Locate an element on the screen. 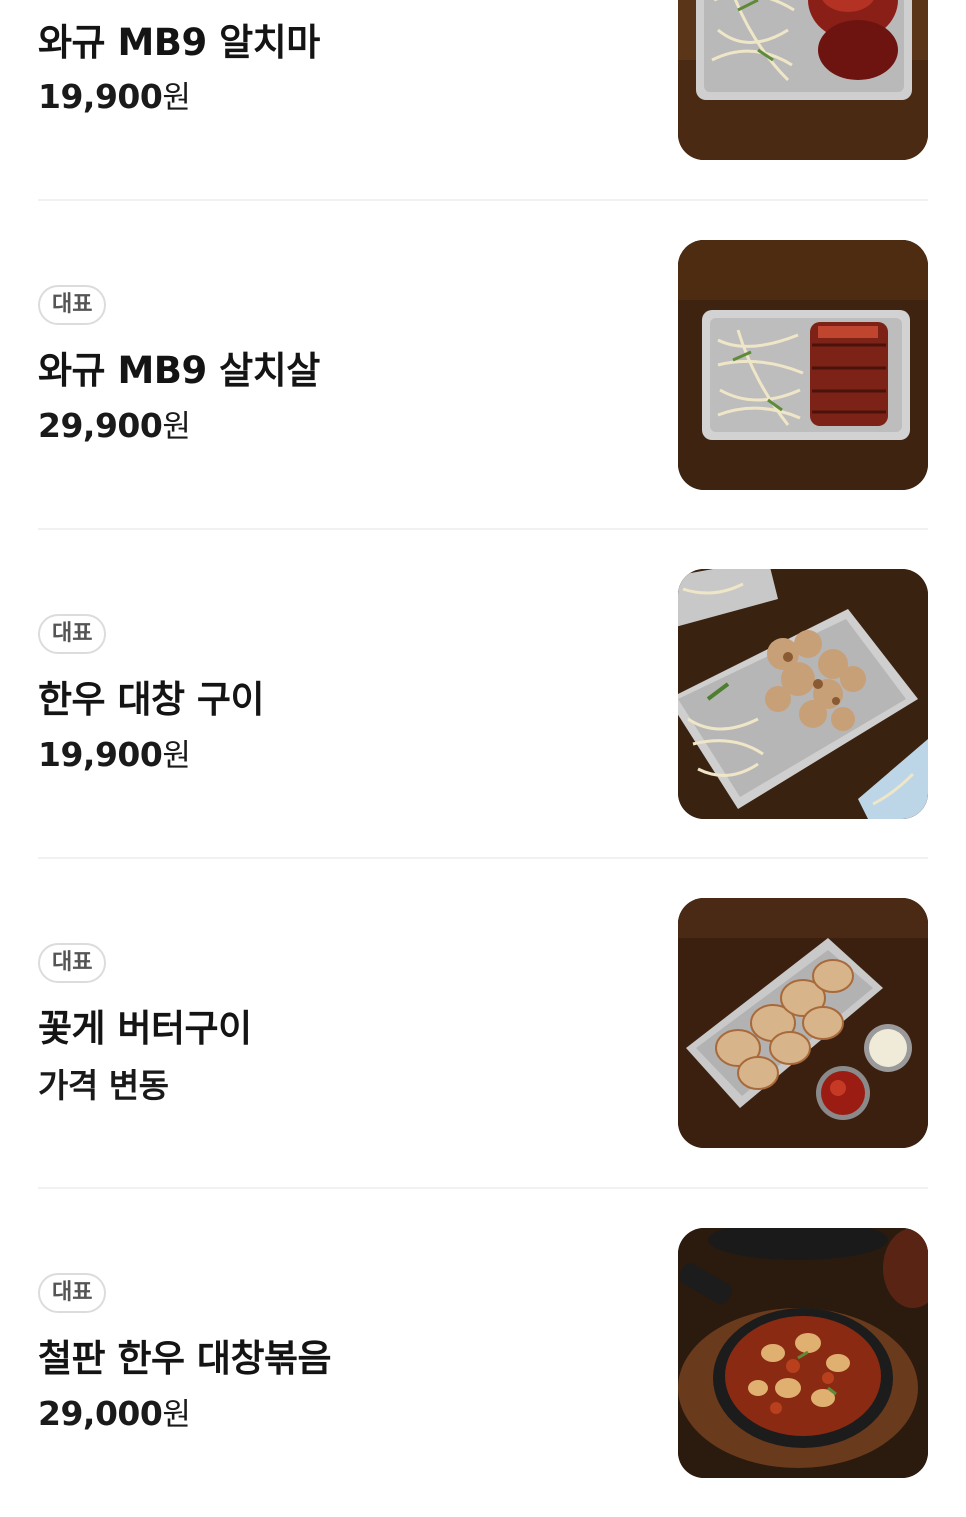 This screenshot has height=1517, width=966. butter-crab-tray-photo is located at coordinates (803, 1023).